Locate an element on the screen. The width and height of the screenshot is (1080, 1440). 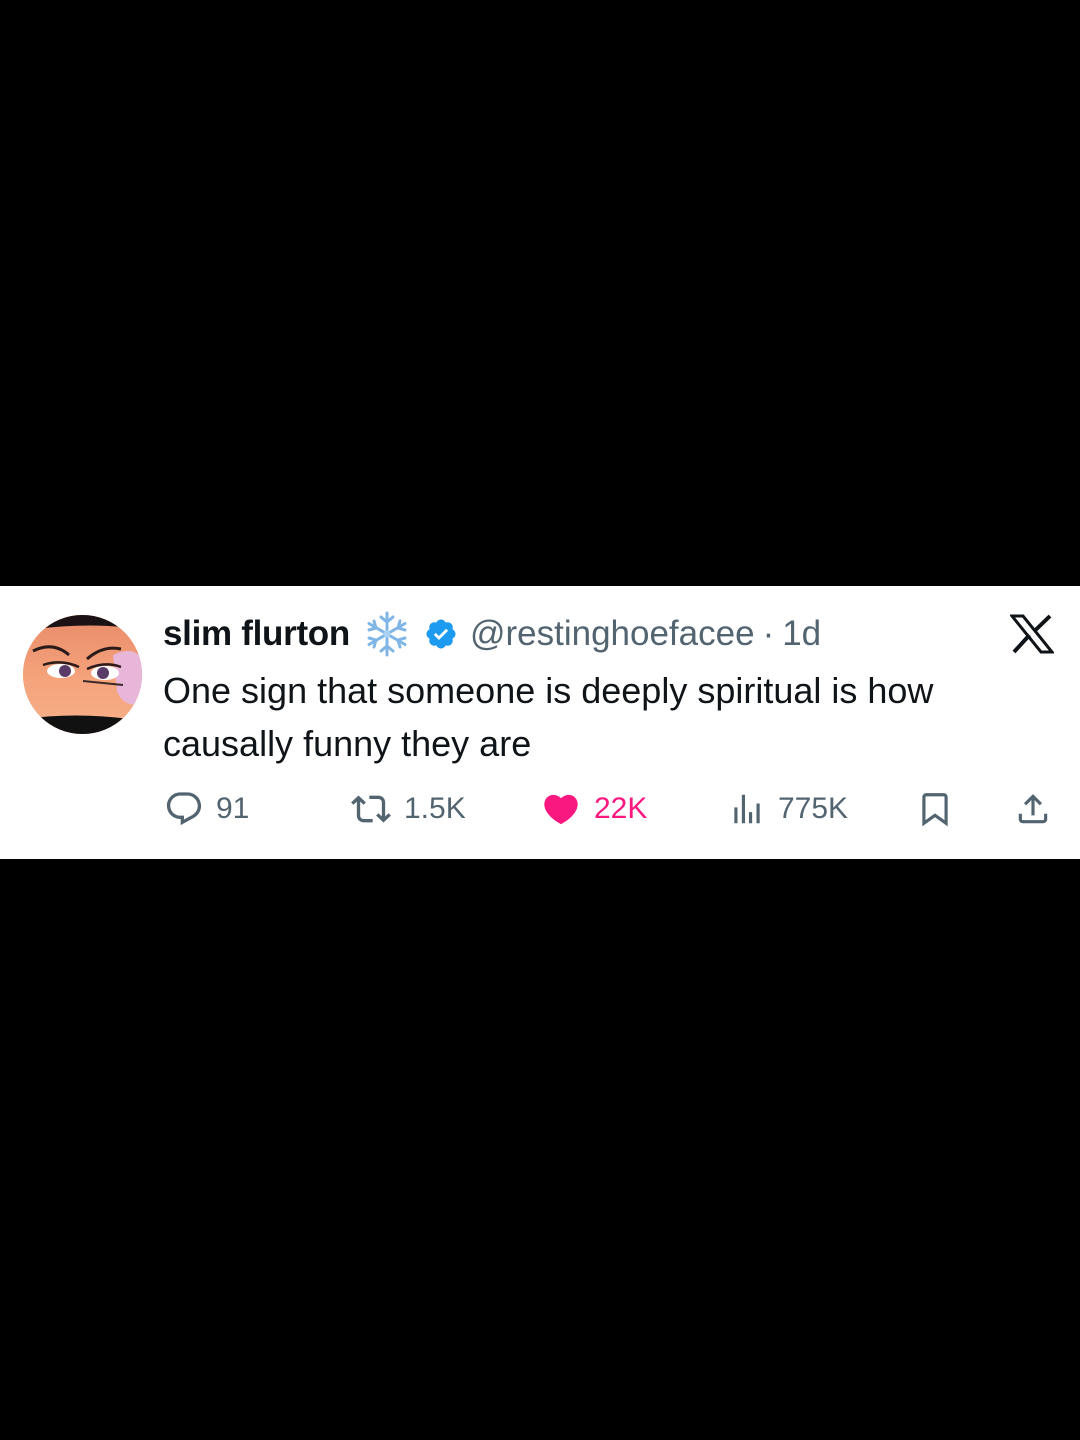
reply-button: 91 is located at coordinates (206, 809).